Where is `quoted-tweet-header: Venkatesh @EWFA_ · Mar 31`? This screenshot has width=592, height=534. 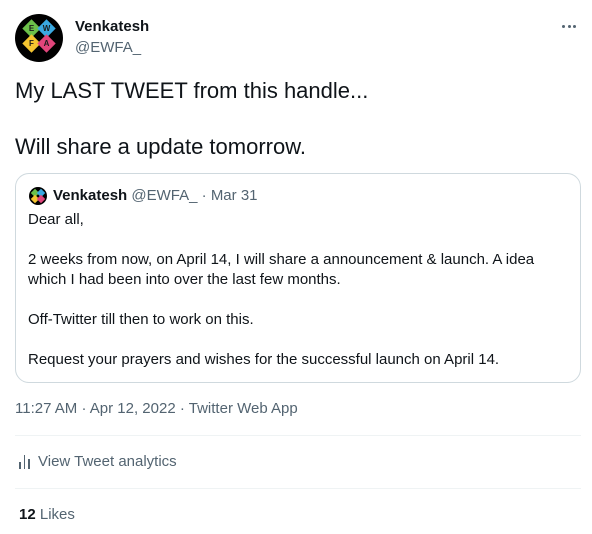
quoted-tweet-header: Venkatesh @EWFA_ · Mar 31 is located at coordinates (155, 196).